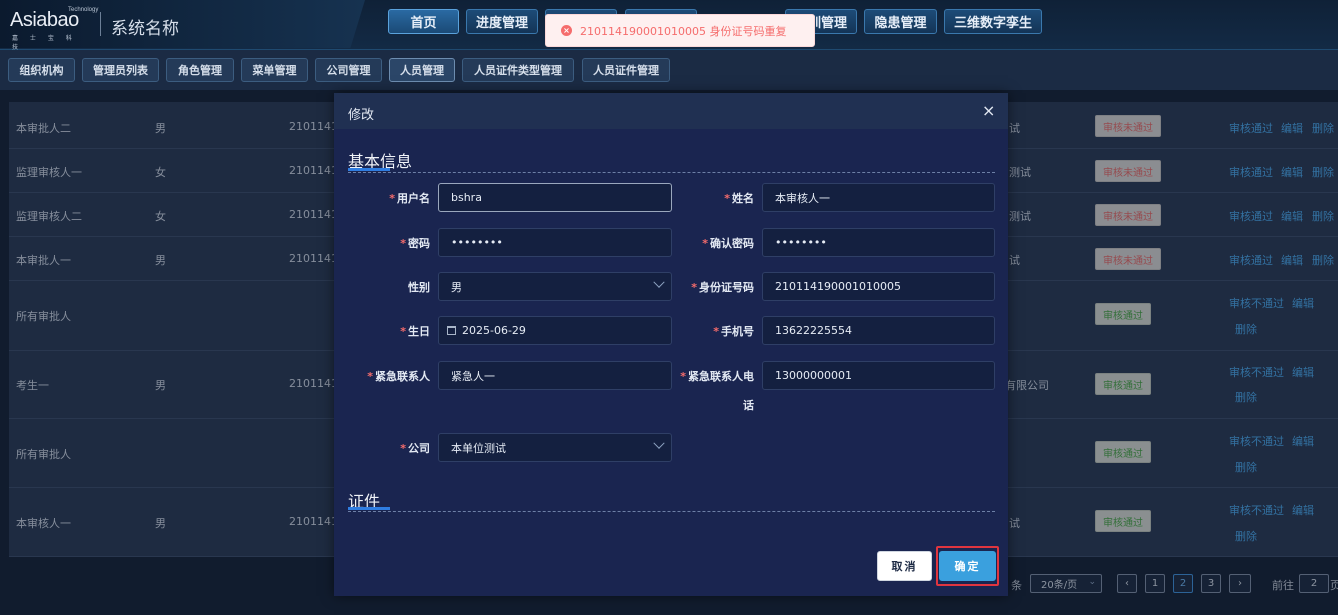 The width and height of the screenshot is (1338, 615). Describe the element at coordinates (415, 448) in the screenshot. I see `company-label: * 公司` at that location.